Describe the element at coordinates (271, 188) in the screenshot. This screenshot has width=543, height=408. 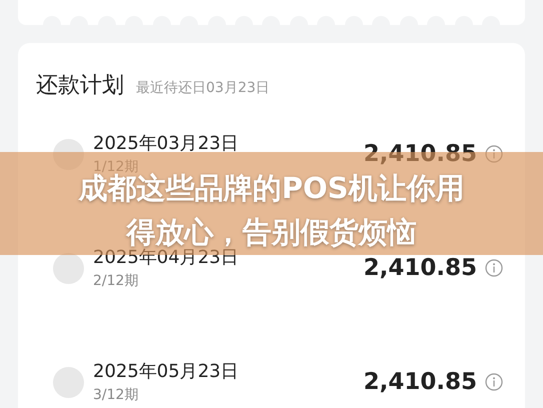
I see `banner-text-line: 成都这些品牌的POS机让你用` at that location.